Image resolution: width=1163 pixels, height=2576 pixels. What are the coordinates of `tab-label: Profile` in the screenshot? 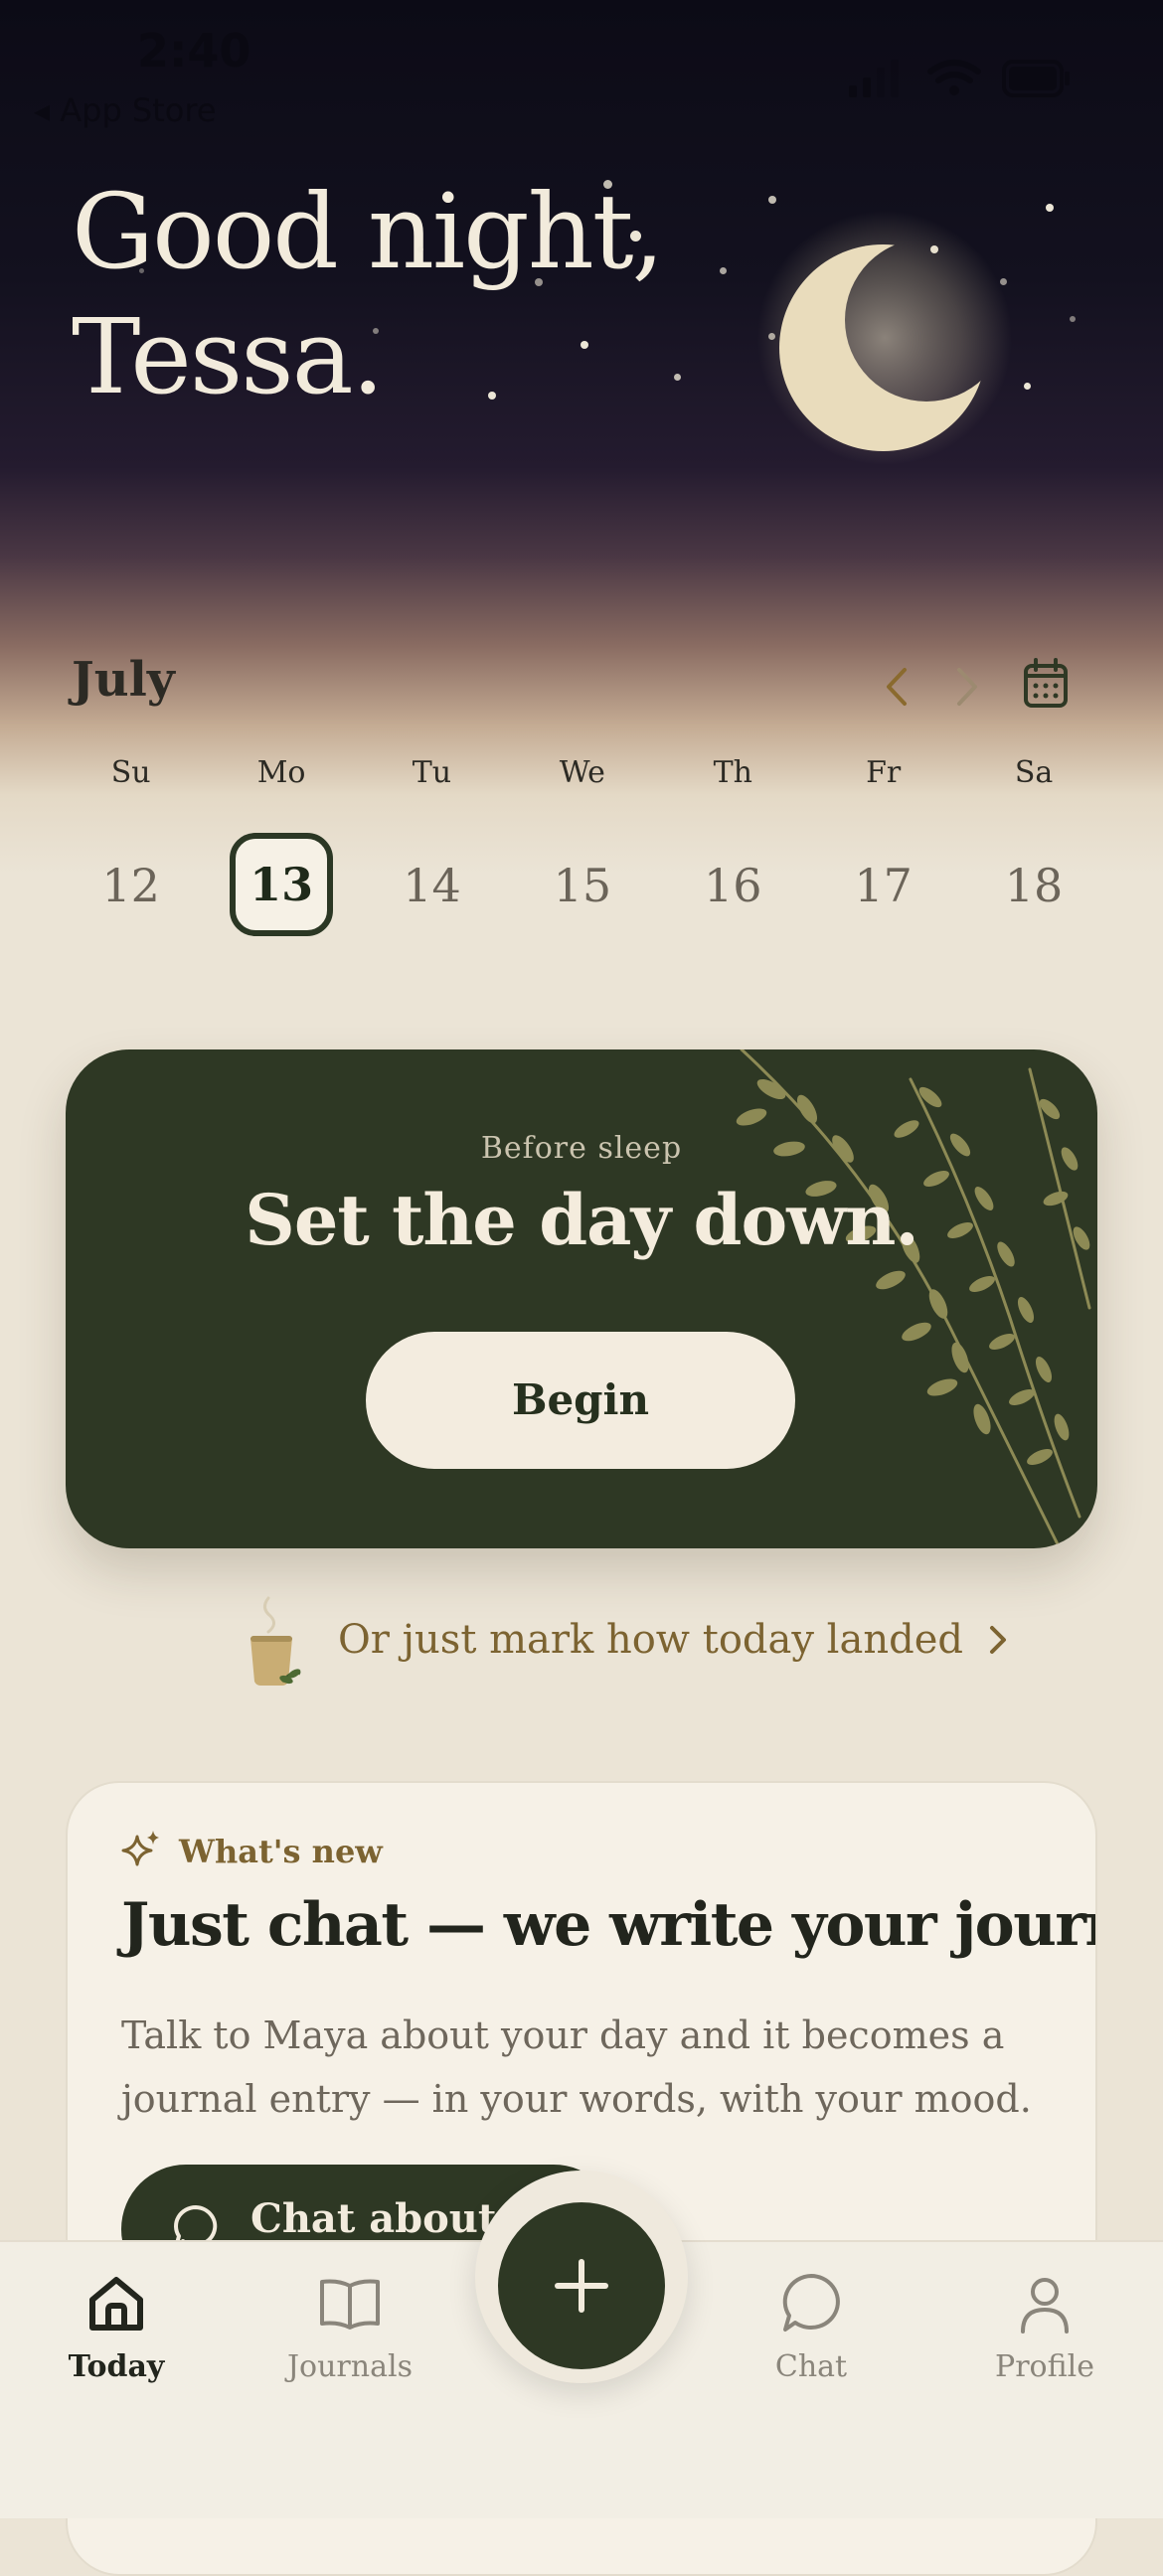 It's located at (1044, 2366).